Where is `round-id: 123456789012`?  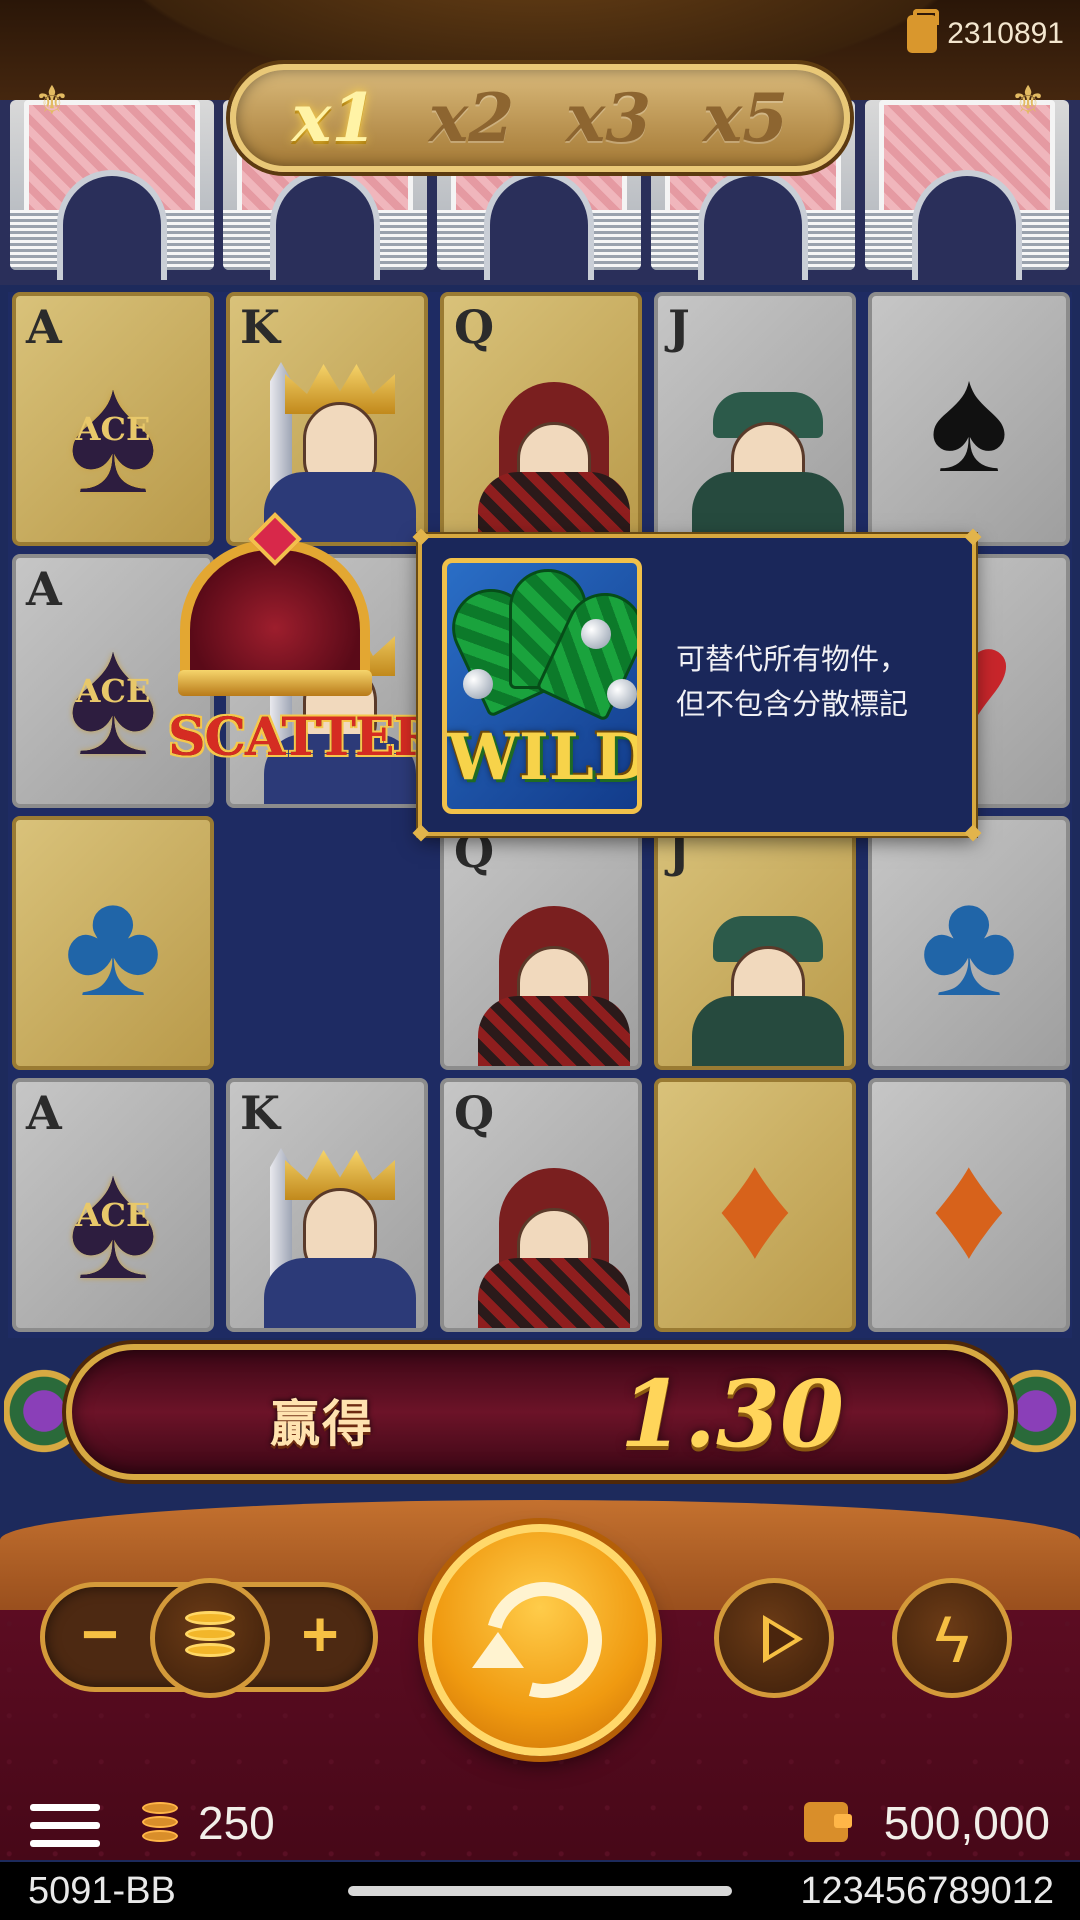
round-id: 123456789012 is located at coordinates (927, 1891).